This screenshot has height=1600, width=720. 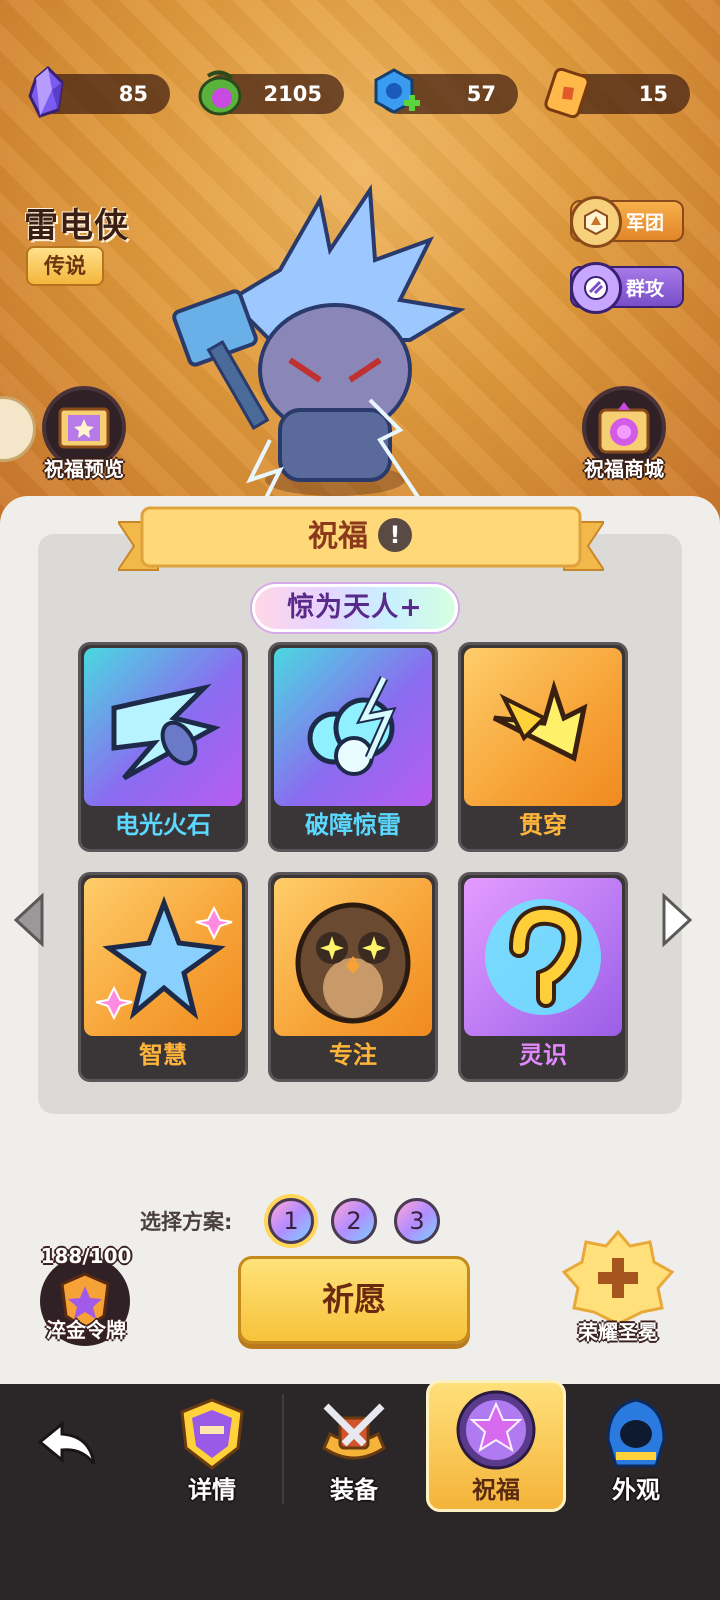 I want to click on aoe-icon, so click(x=596, y=288).